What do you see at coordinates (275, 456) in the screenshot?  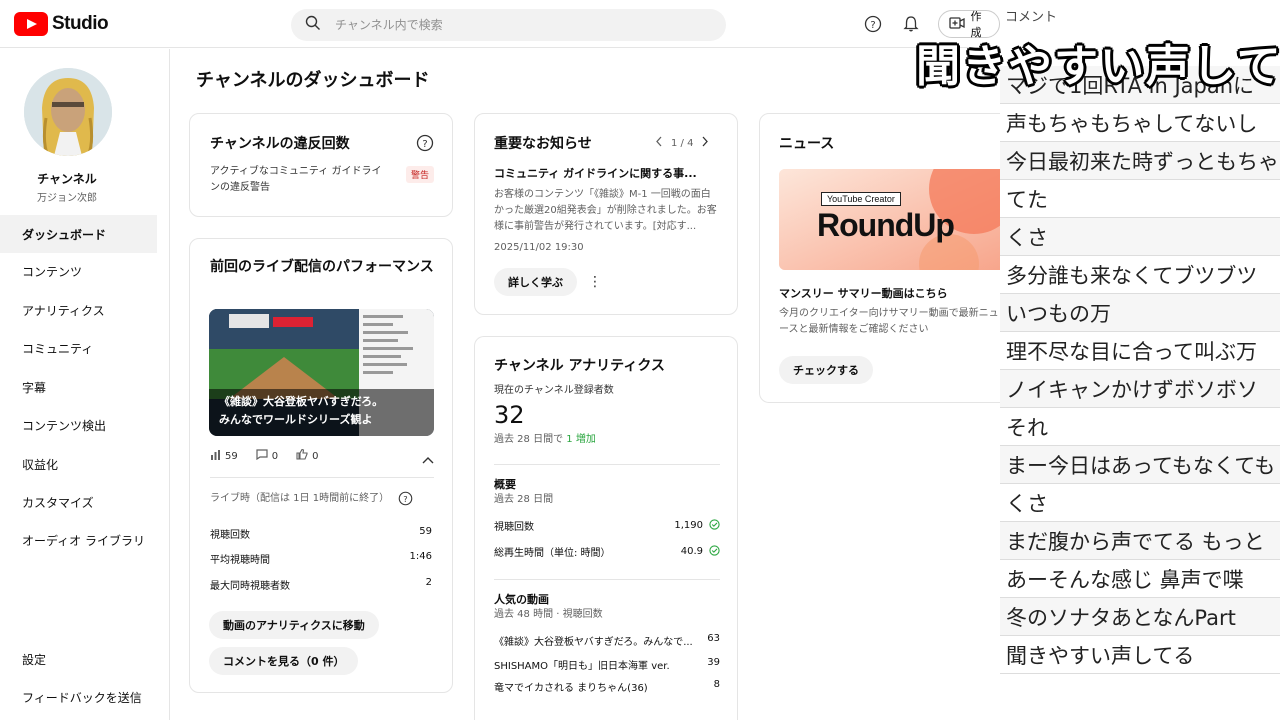 I see `comments-count: 0` at bounding box center [275, 456].